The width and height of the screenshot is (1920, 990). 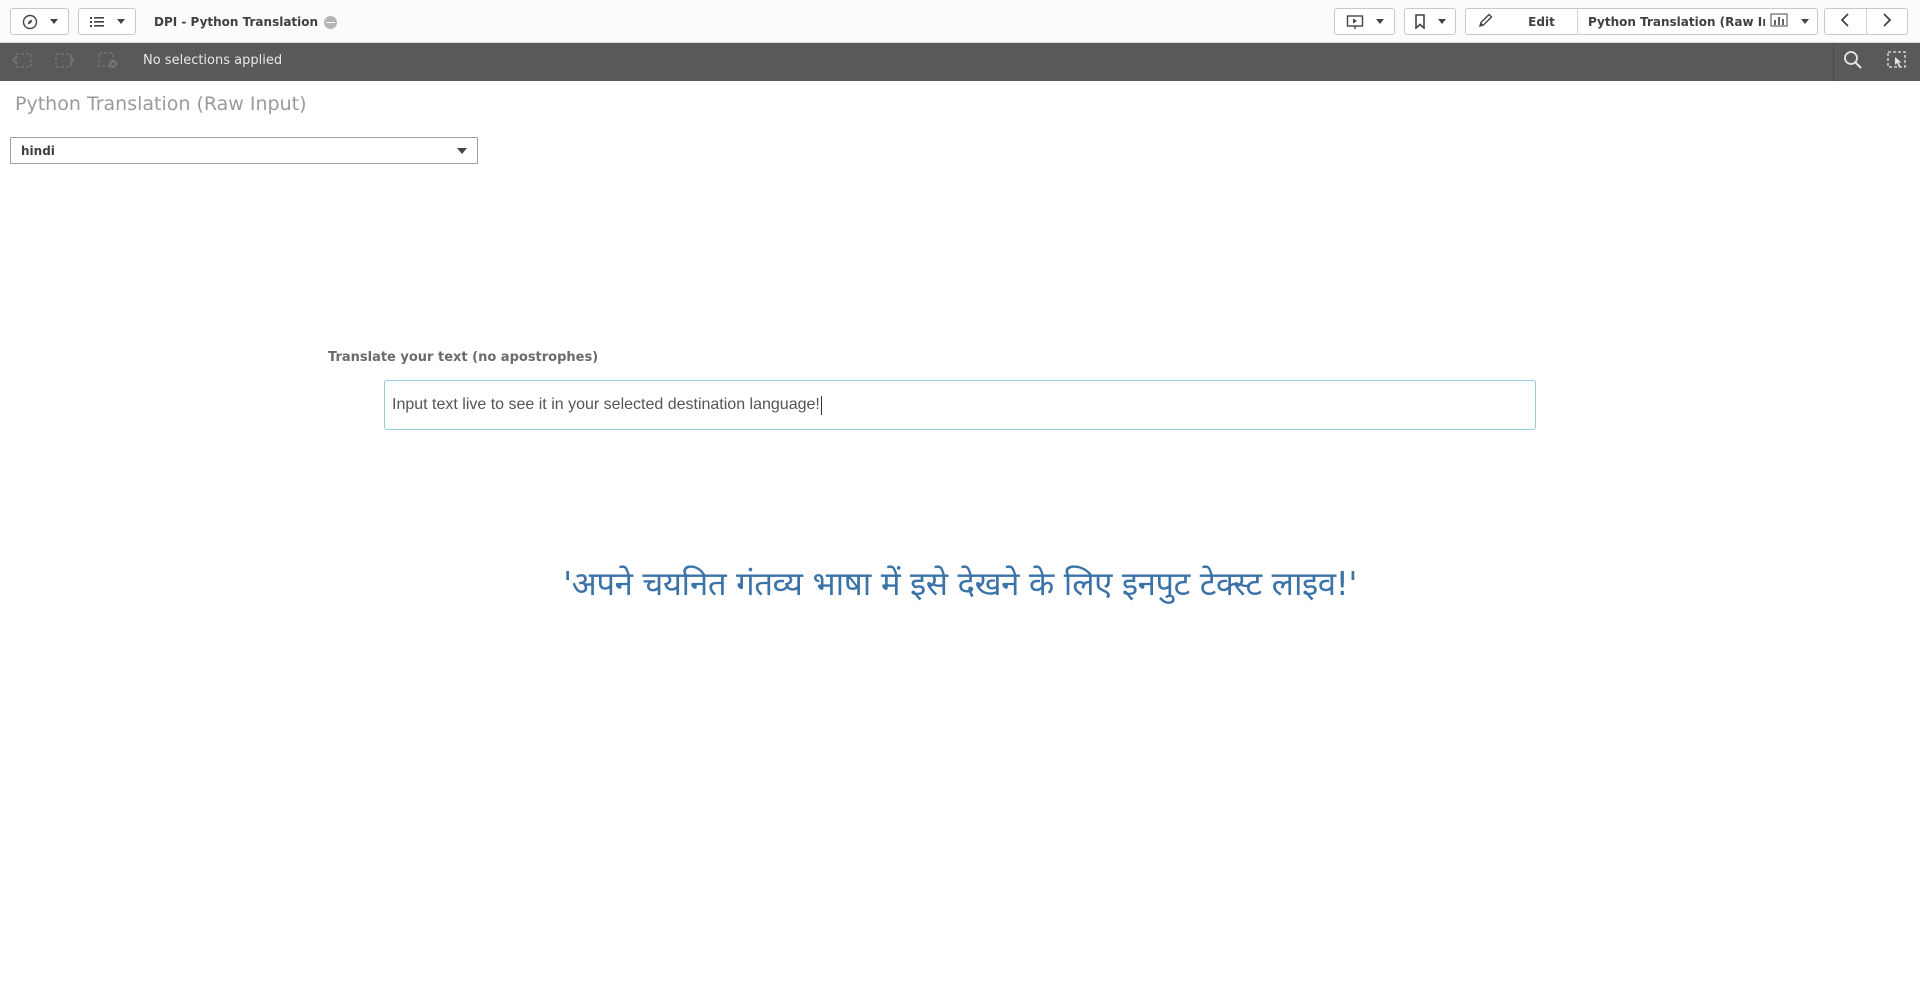 What do you see at coordinates (244, 150) in the screenshot?
I see `language-dropdown: hindi` at bounding box center [244, 150].